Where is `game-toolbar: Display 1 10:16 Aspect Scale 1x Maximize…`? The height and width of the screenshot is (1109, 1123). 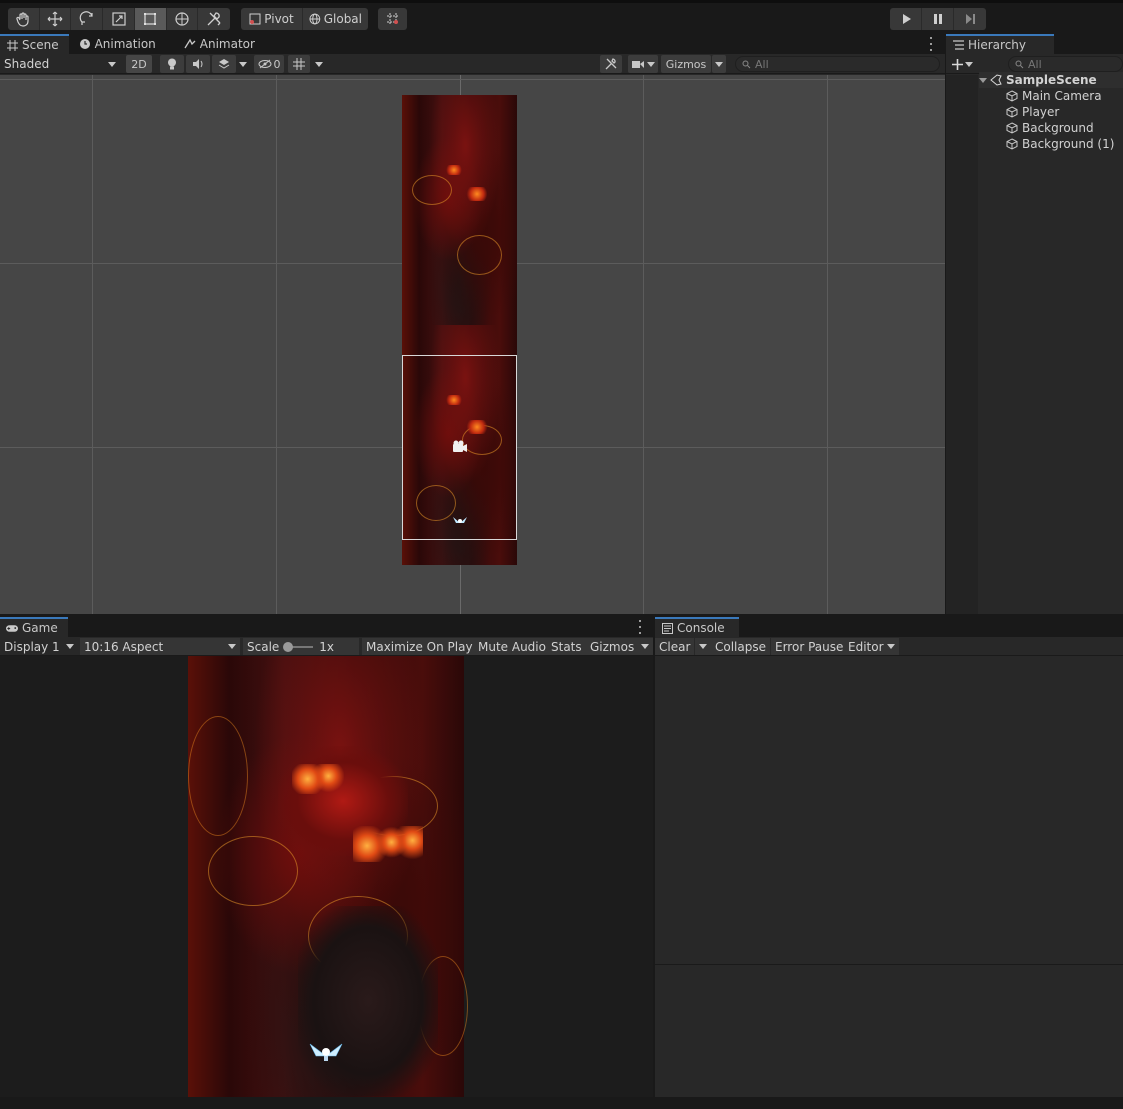 game-toolbar: Display 1 10:16 Aspect Scale 1x Maximize… is located at coordinates (326, 646).